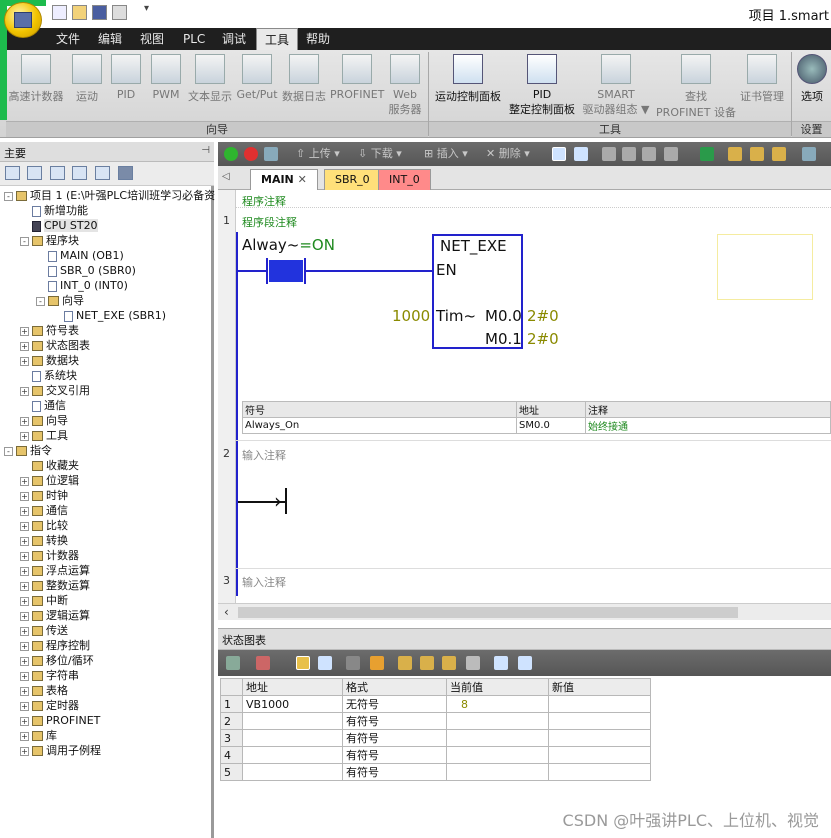 The height and width of the screenshot is (838, 831). What do you see at coordinates (49, 675) in the screenshot?
I see `tree-item: + 字符串` at bounding box center [49, 675].